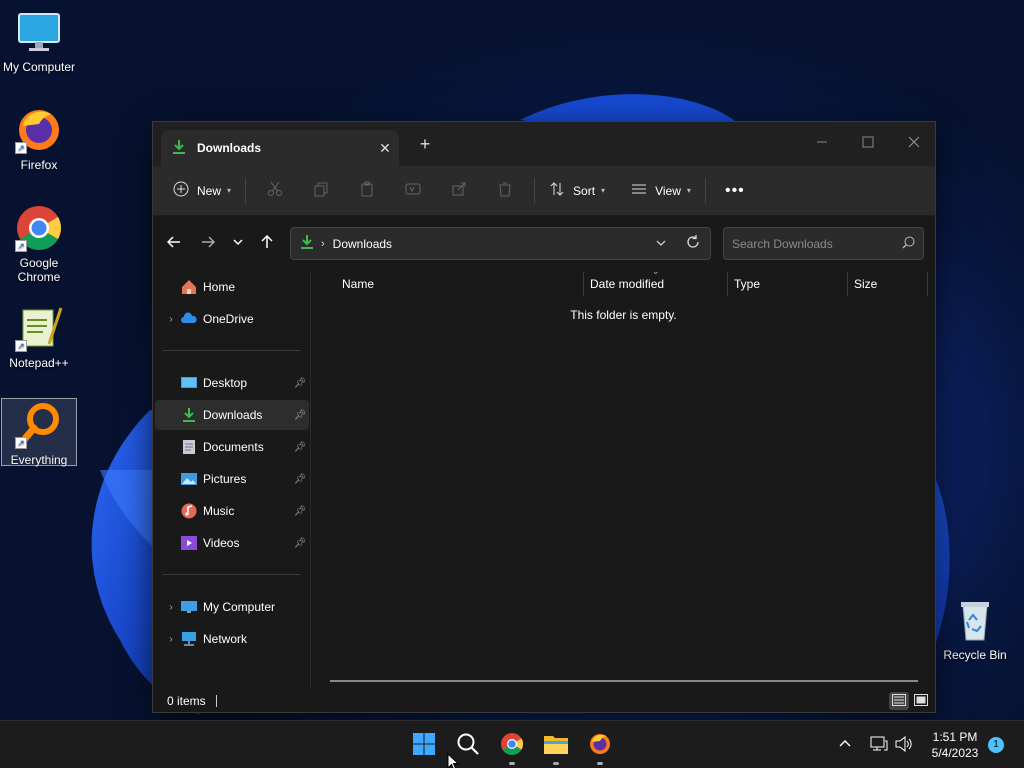 The width and height of the screenshot is (1024, 768). What do you see at coordinates (955, 753) in the screenshot?
I see `clock-date: 5/4/2023` at bounding box center [955, 753].